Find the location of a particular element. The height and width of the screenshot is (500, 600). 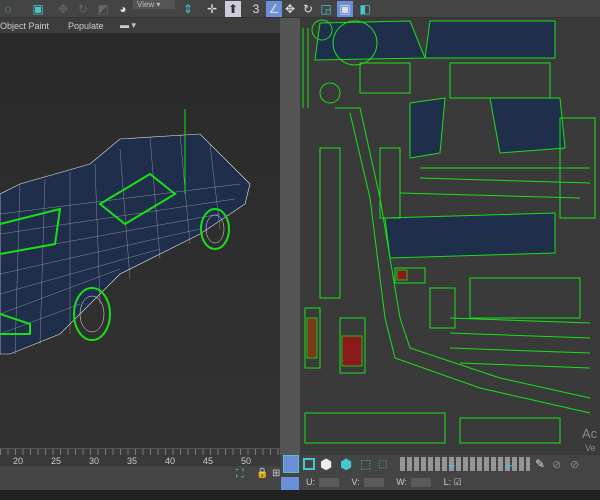

paint-select-icon: ✎ is located at coordinates (540, 464).